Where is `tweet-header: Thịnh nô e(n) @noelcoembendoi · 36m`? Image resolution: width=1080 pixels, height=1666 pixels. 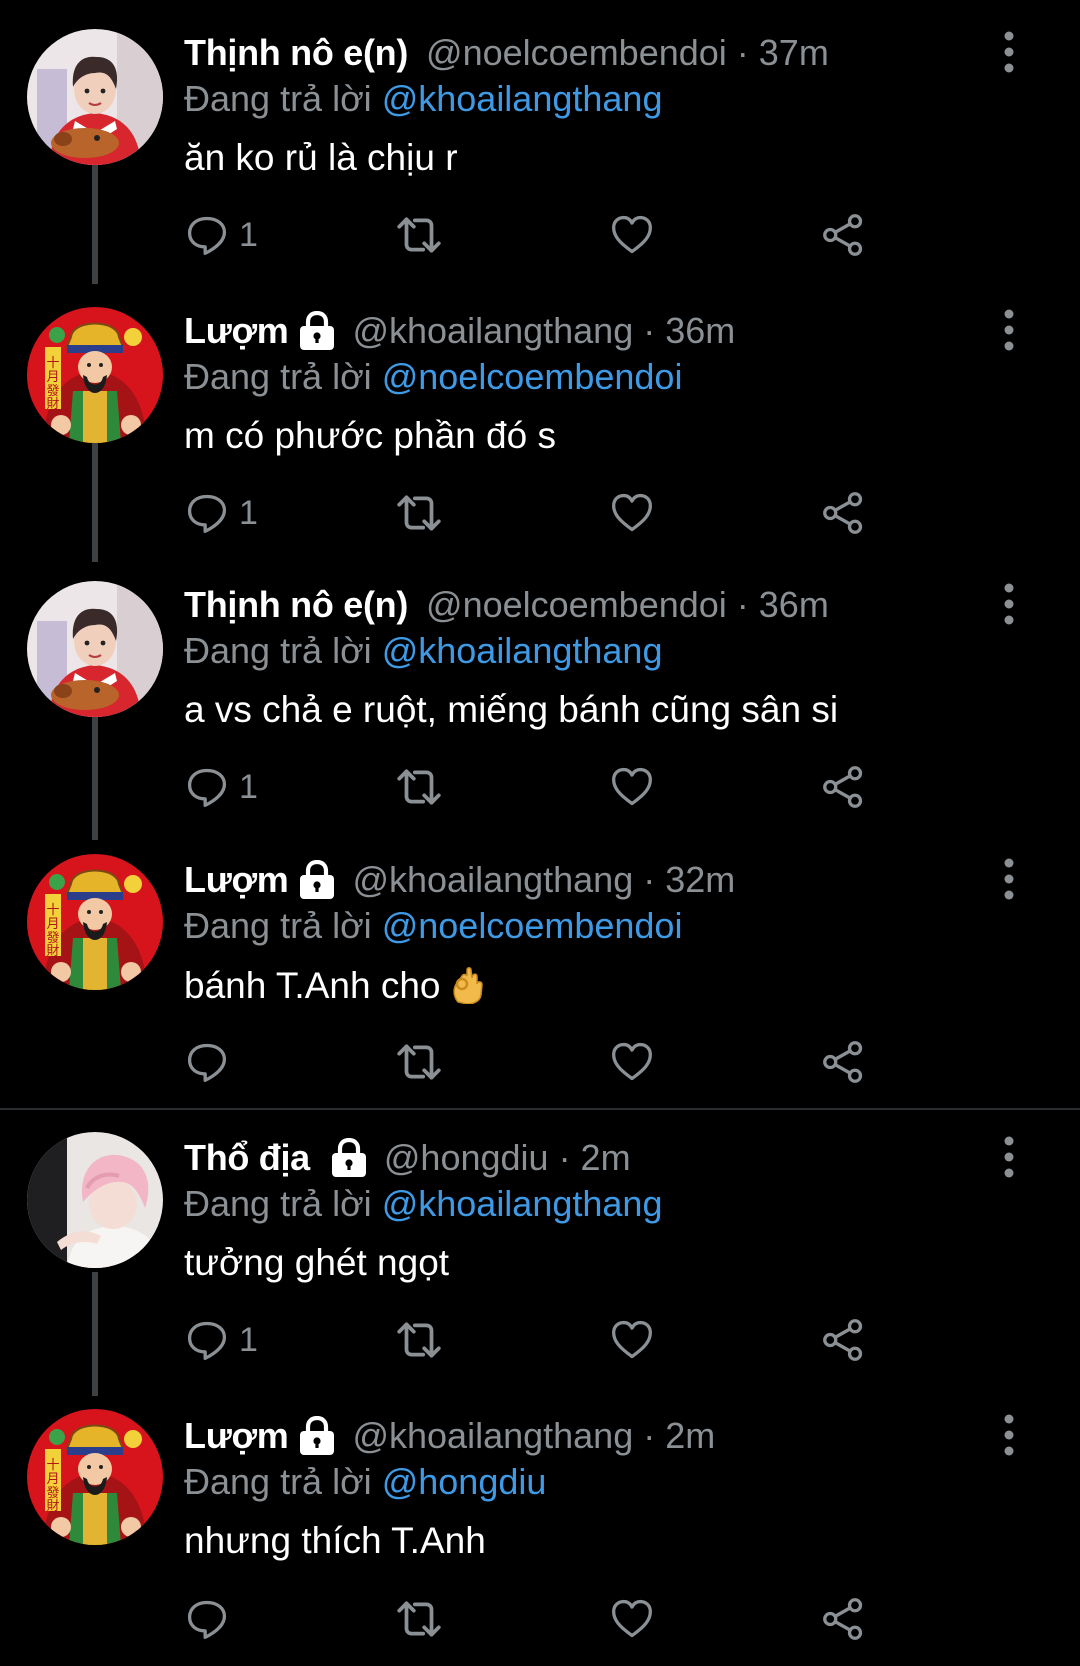 tweet-header: Thịnh nô e(n) @noelcoembendoi · 36m is located at coordinates (506, 605).